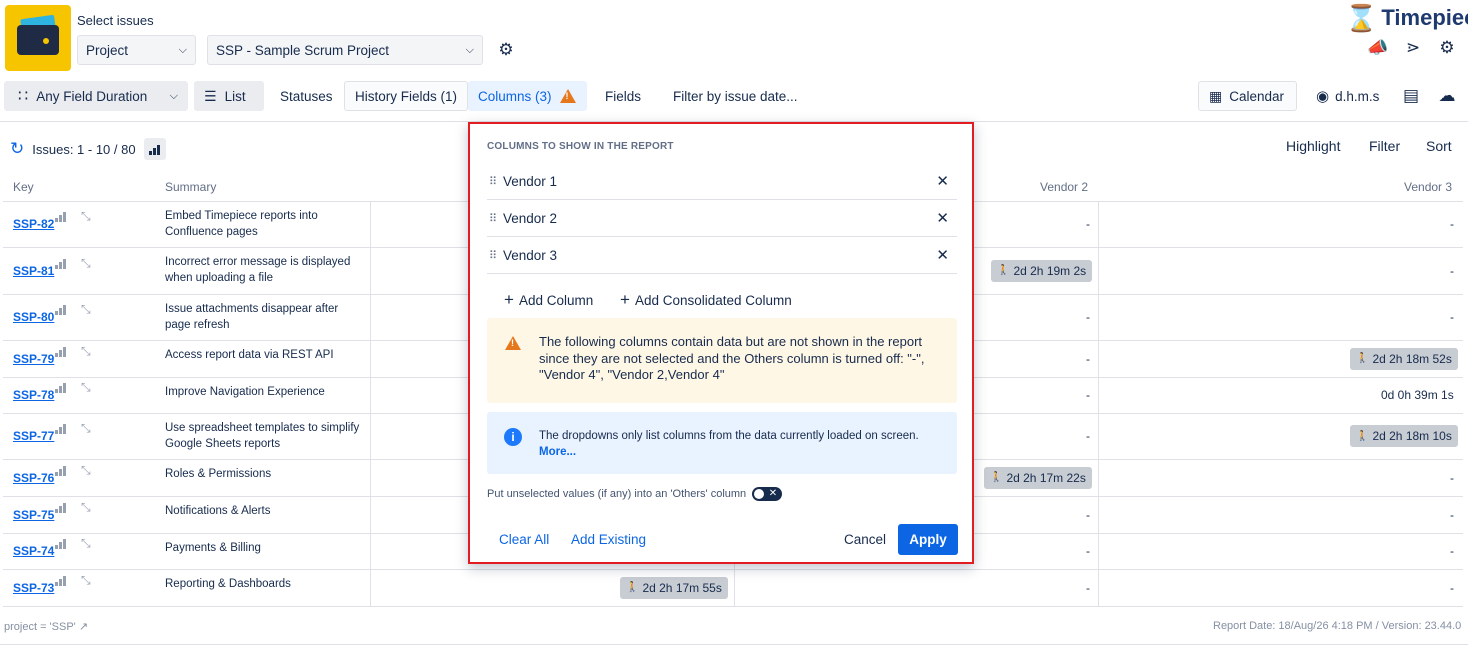 Image resolution: width=1468 pixels, height=646 pixels. I want to click on issue-key-link: SSP-78, so click(33, 395).